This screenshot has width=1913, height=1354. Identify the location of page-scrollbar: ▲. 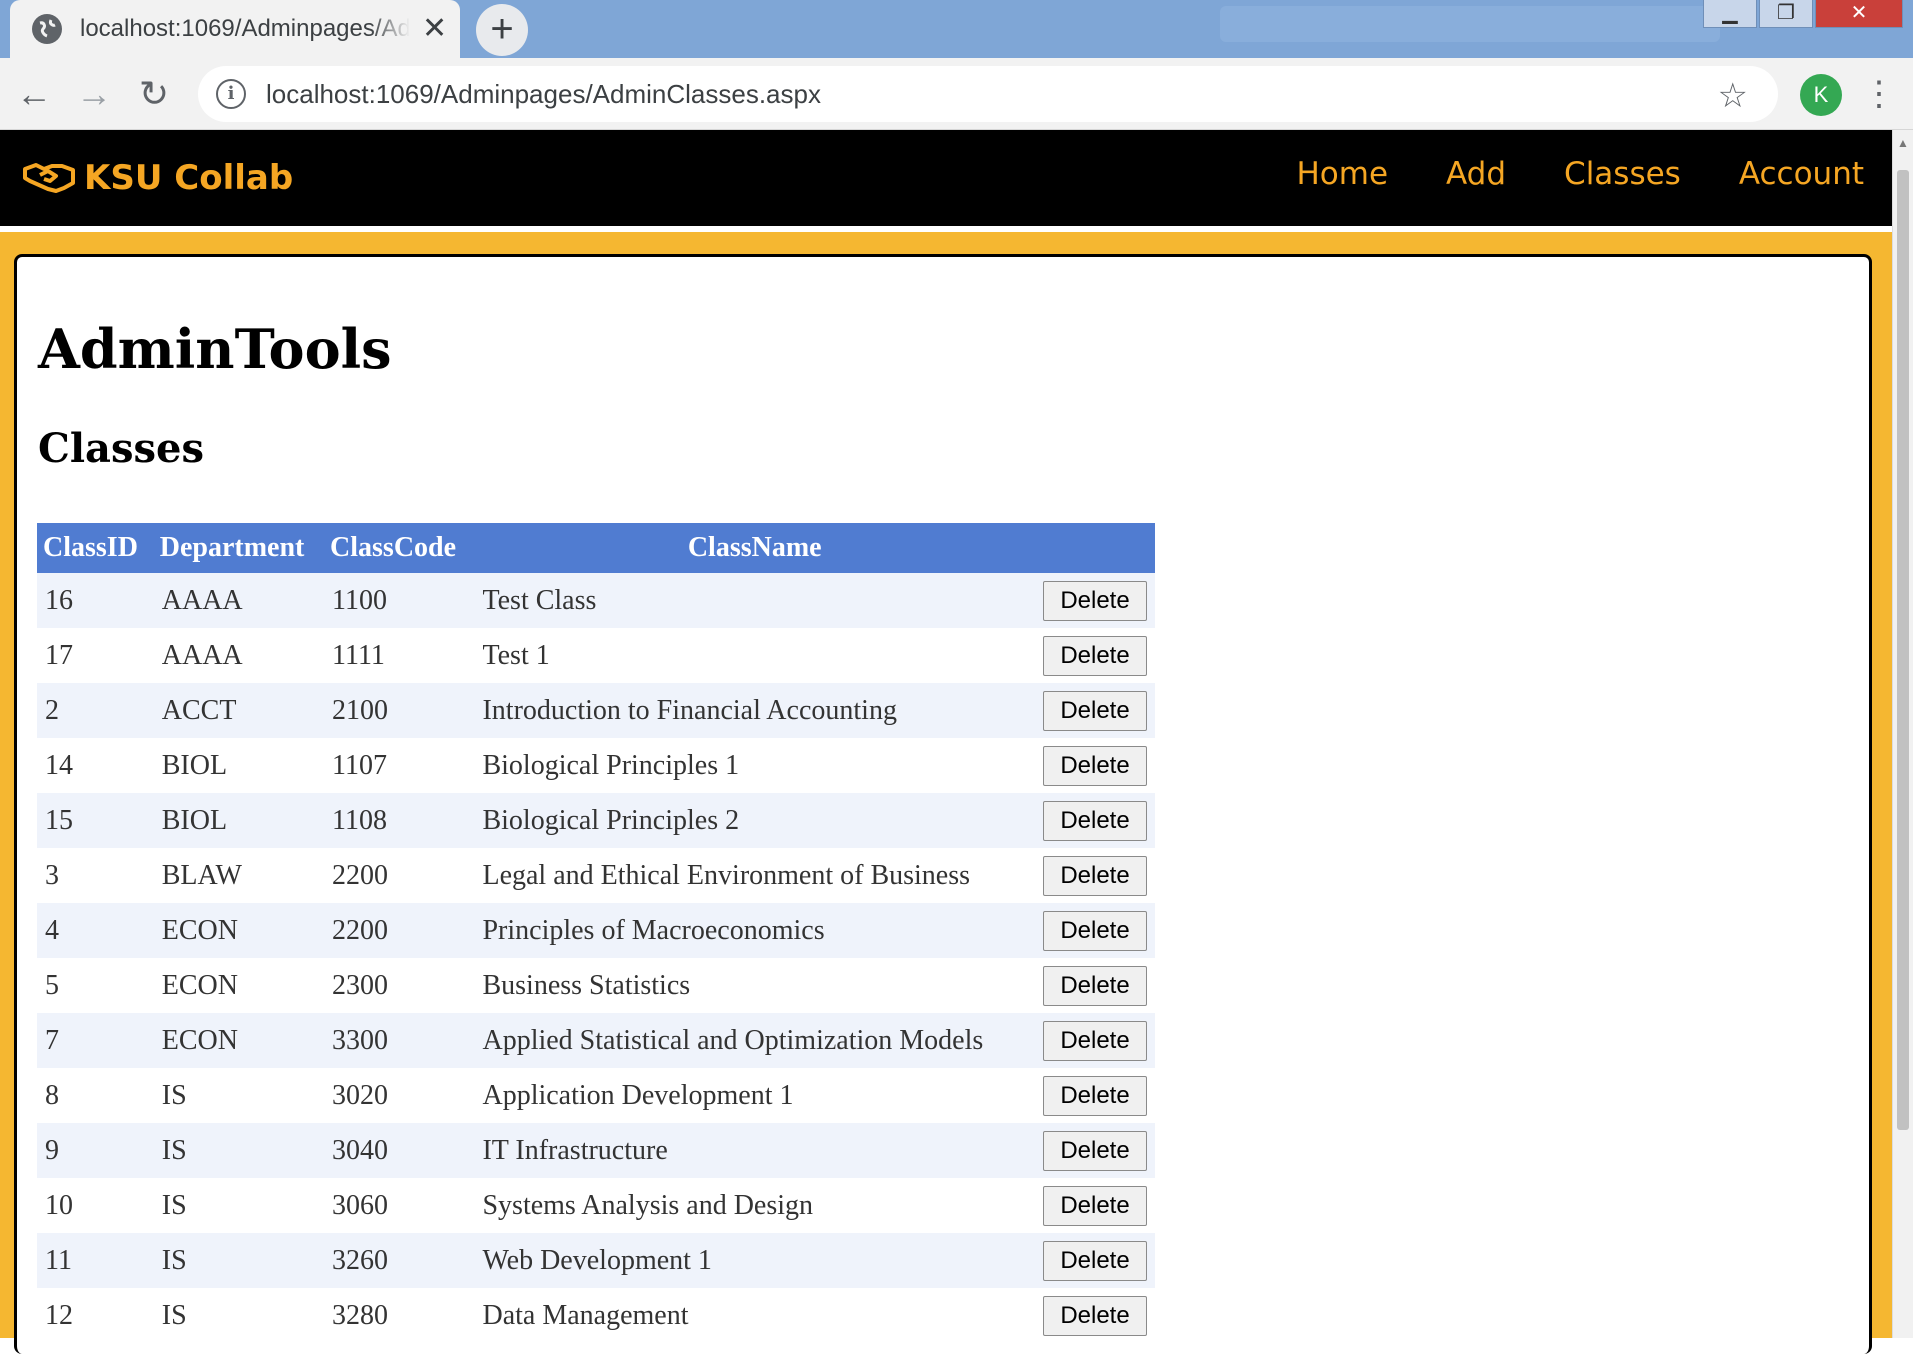
(1902, 734).